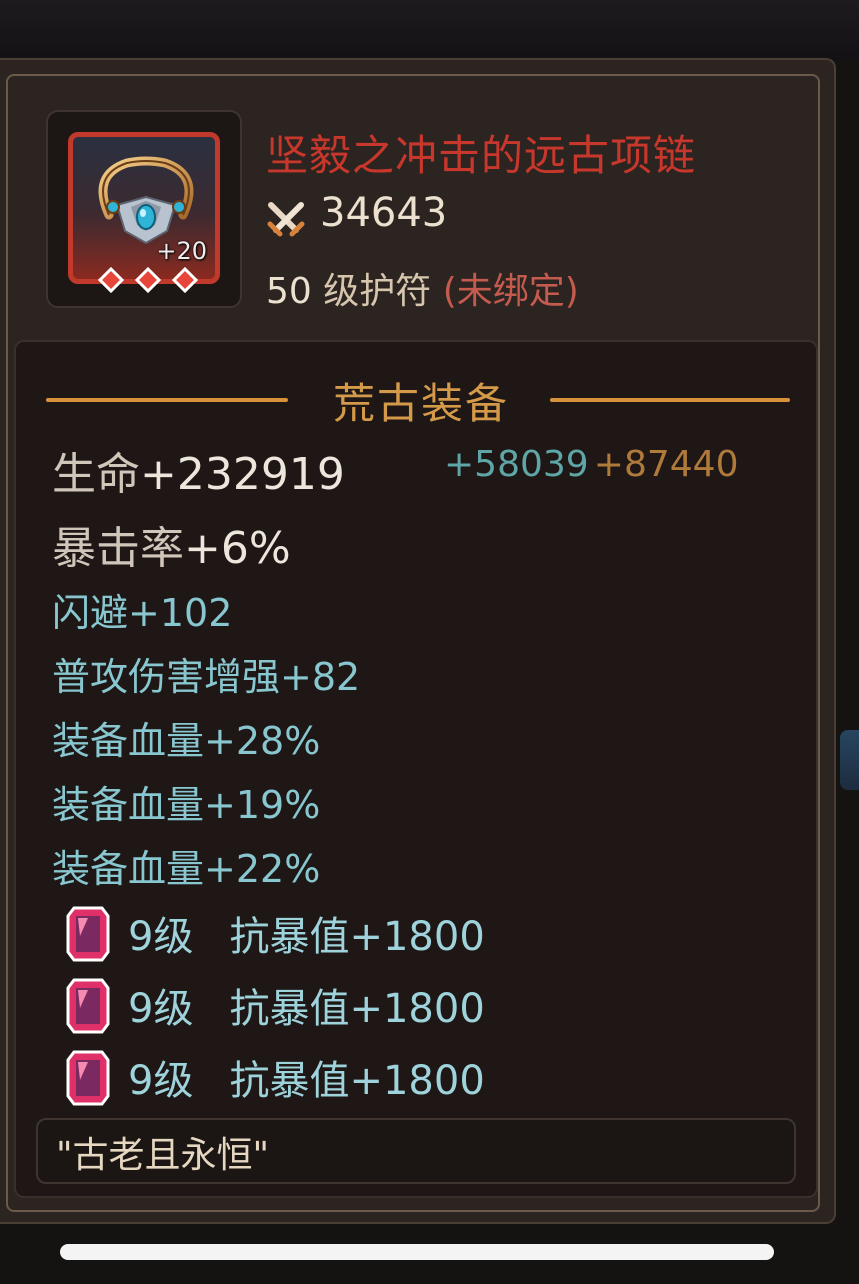  Describe the element at coordinates (118, 548) in the screenshot. I see `stat-label: 暴击率` at that location.